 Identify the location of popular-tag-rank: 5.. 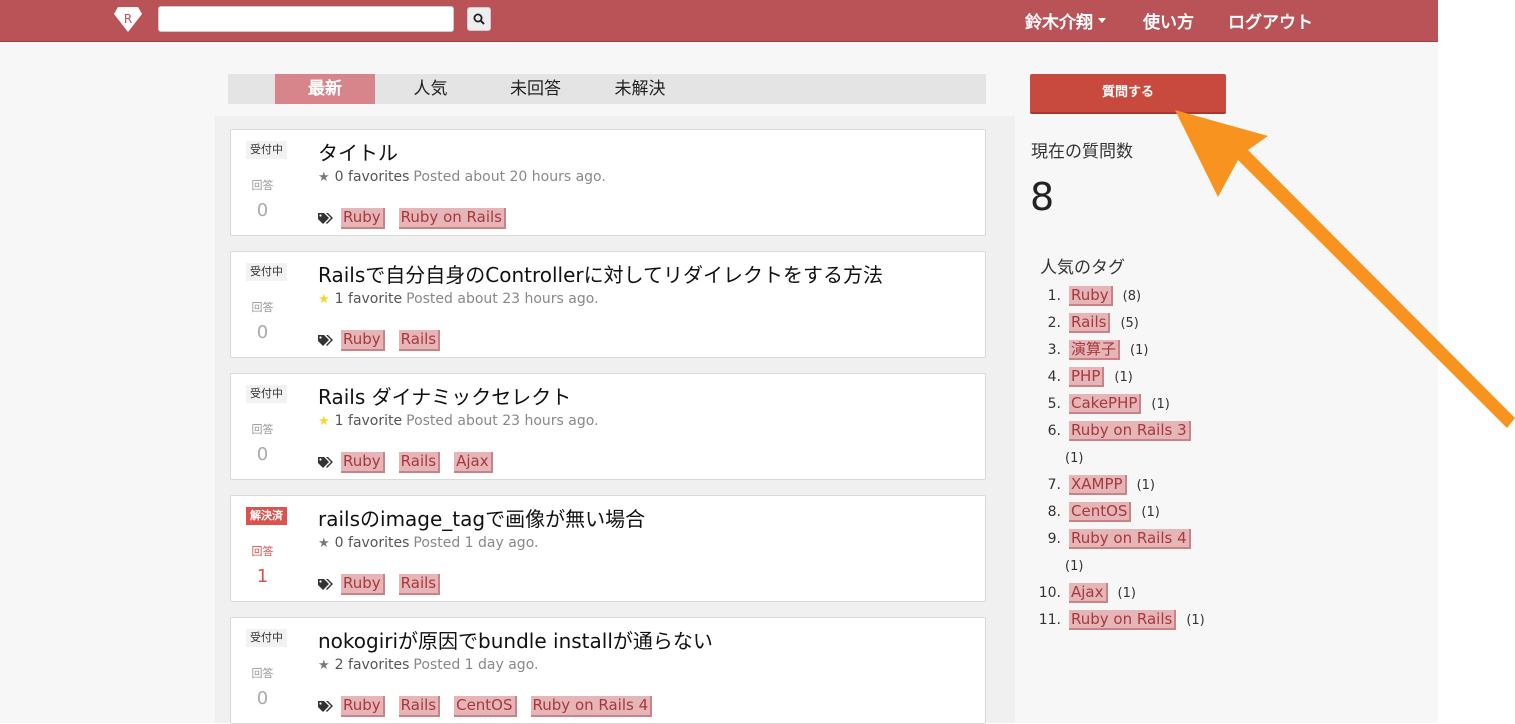
(1054, 404).